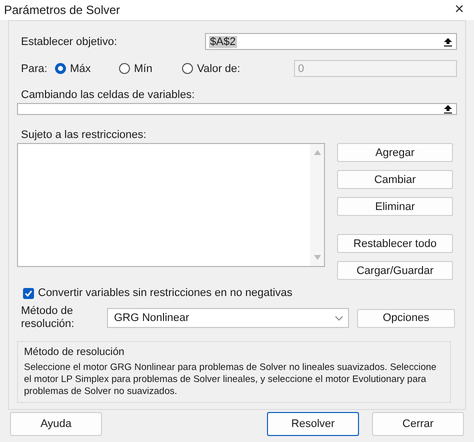 This screenshot has width=474, height=442. I want to click on radio-option: Valor de:, so click(229, 68).